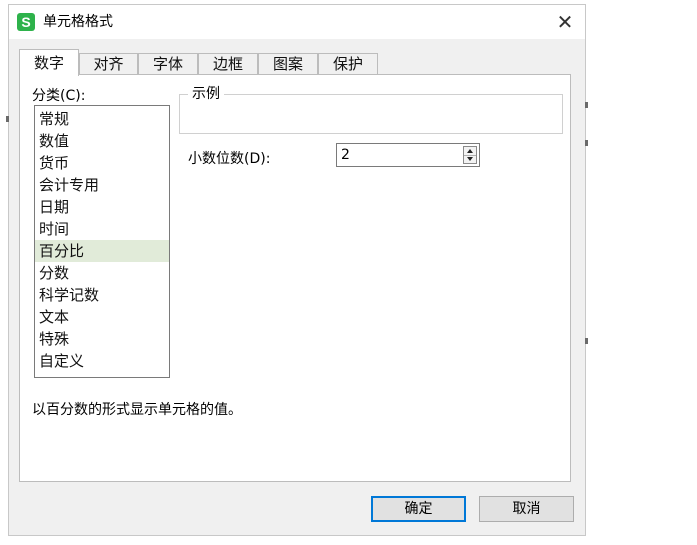  I want to click on tab-number: 数字, so click(49, 62).